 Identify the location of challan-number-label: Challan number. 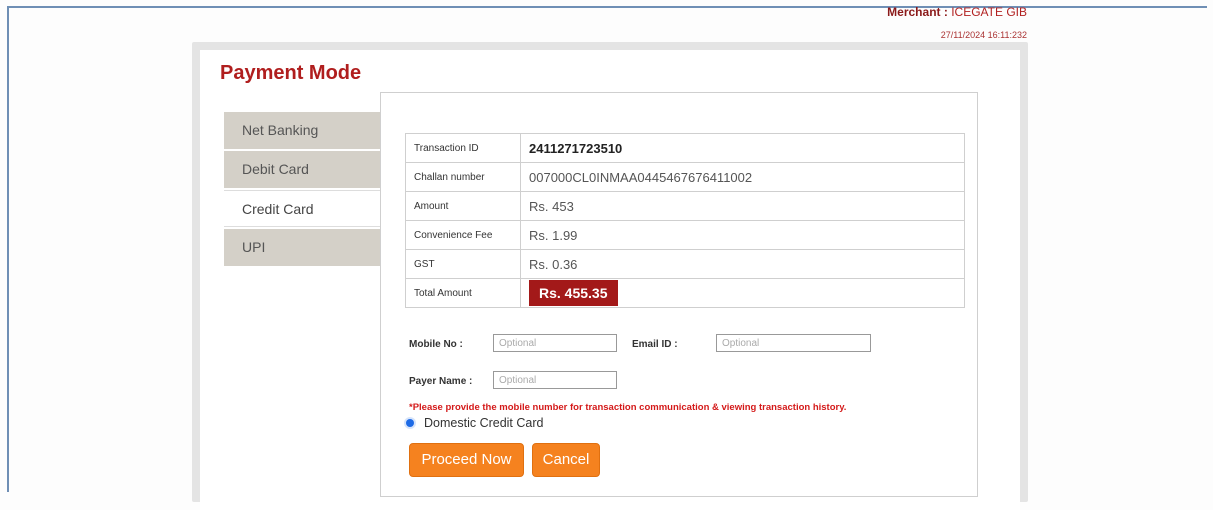
(463, 177).